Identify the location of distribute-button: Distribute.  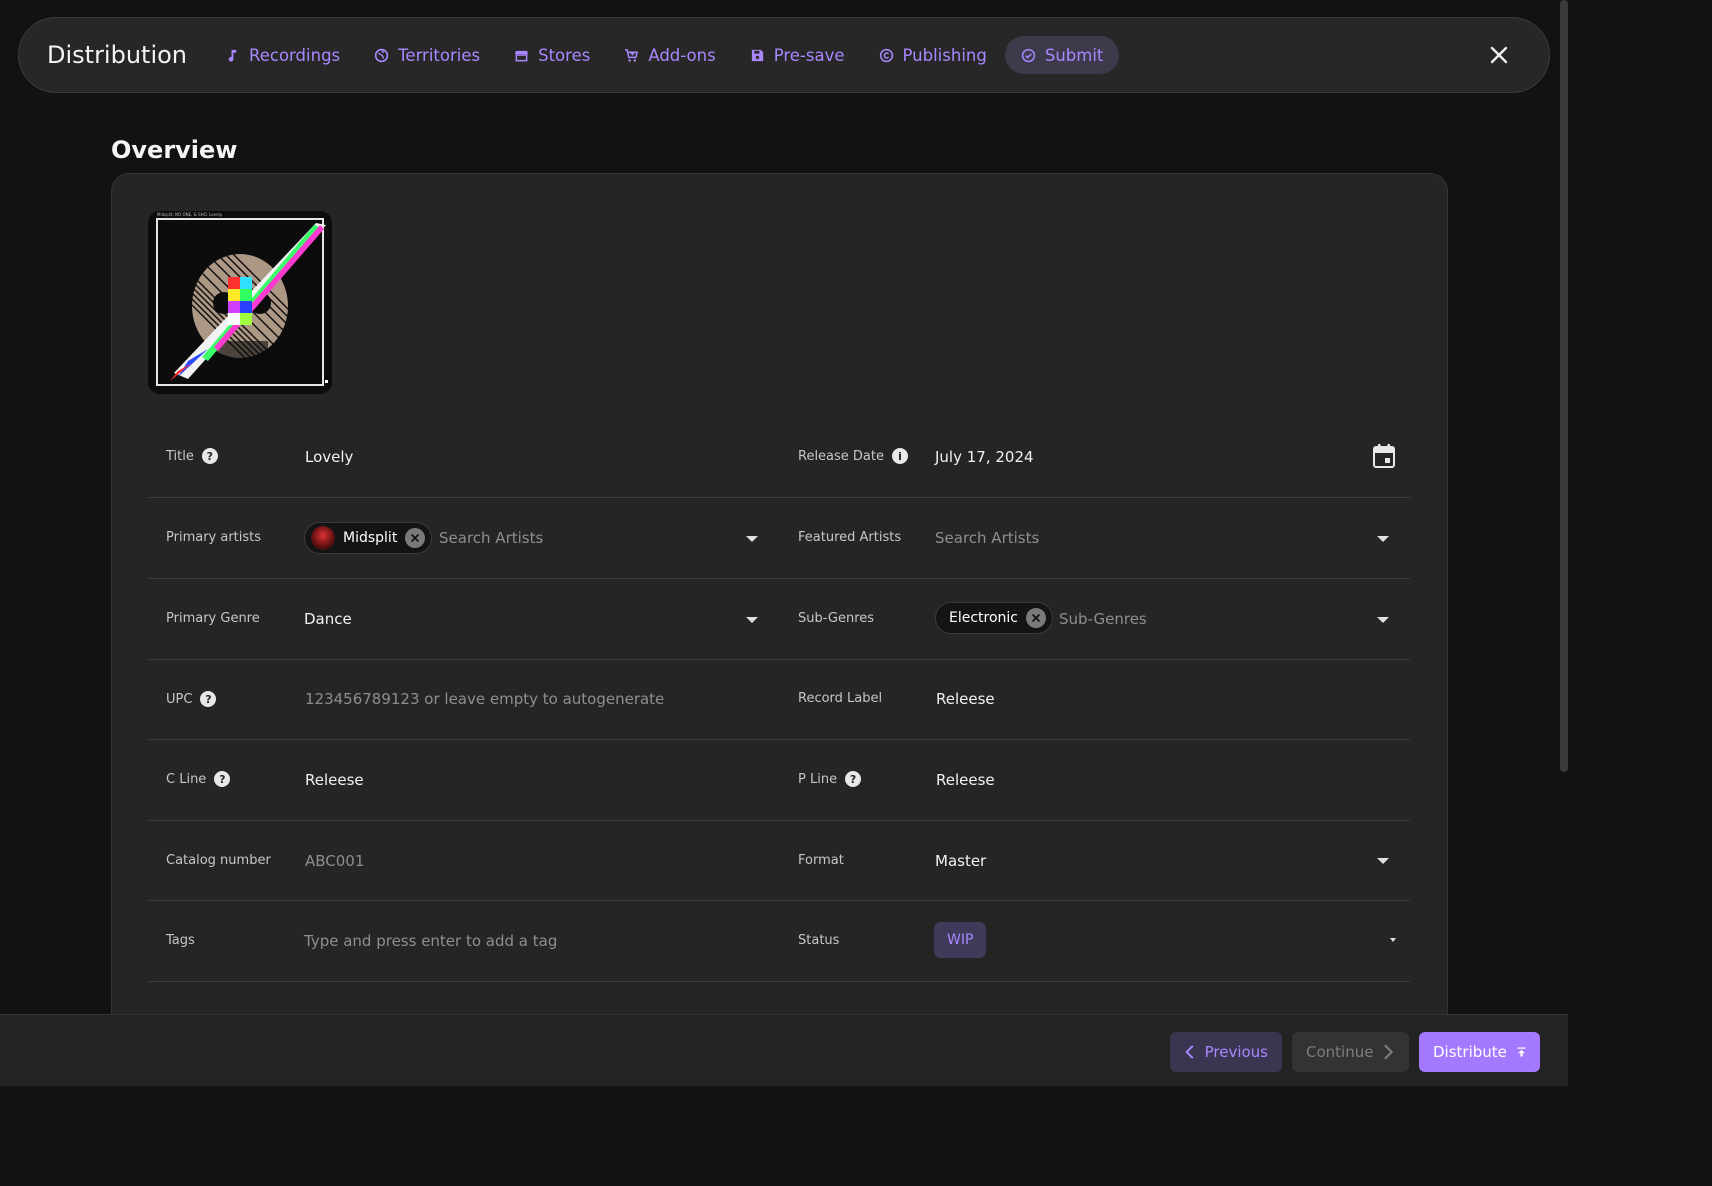
(1479, 1052).